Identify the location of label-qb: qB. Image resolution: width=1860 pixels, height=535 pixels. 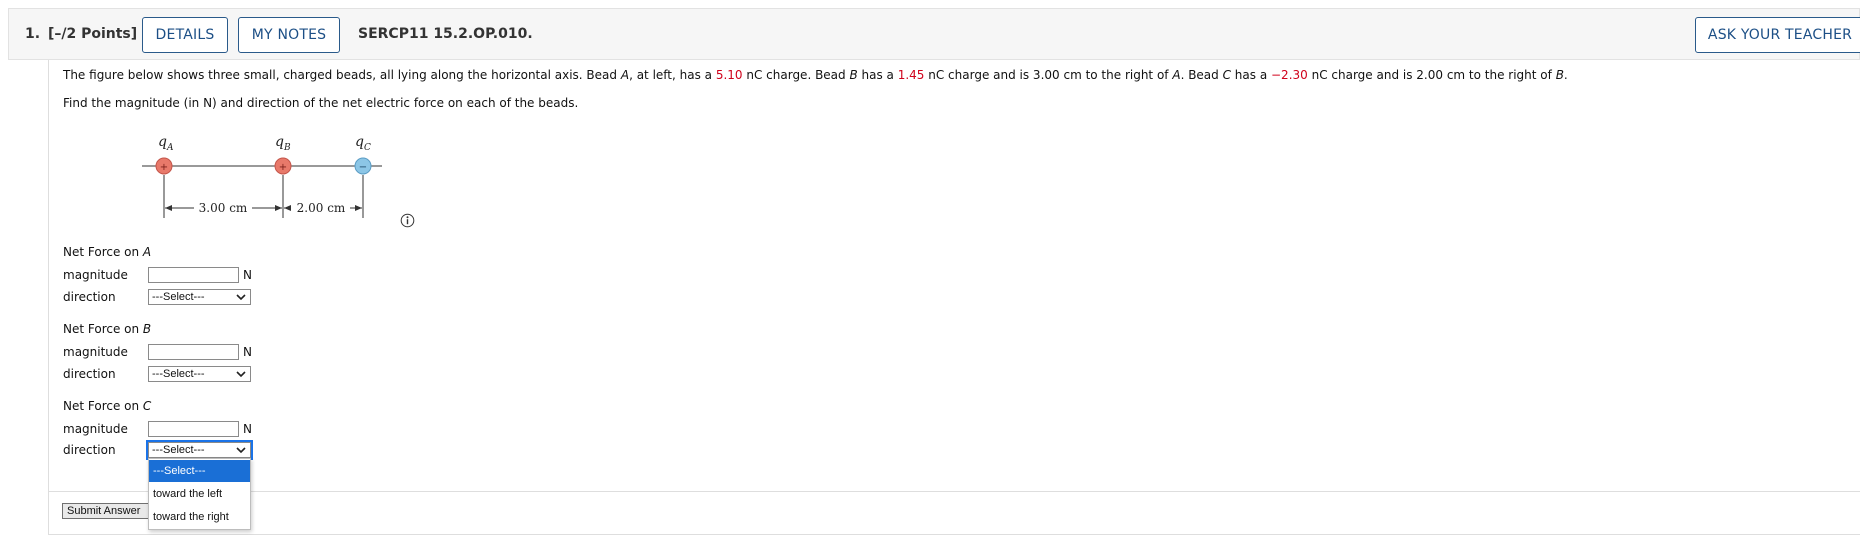
(283, 143).